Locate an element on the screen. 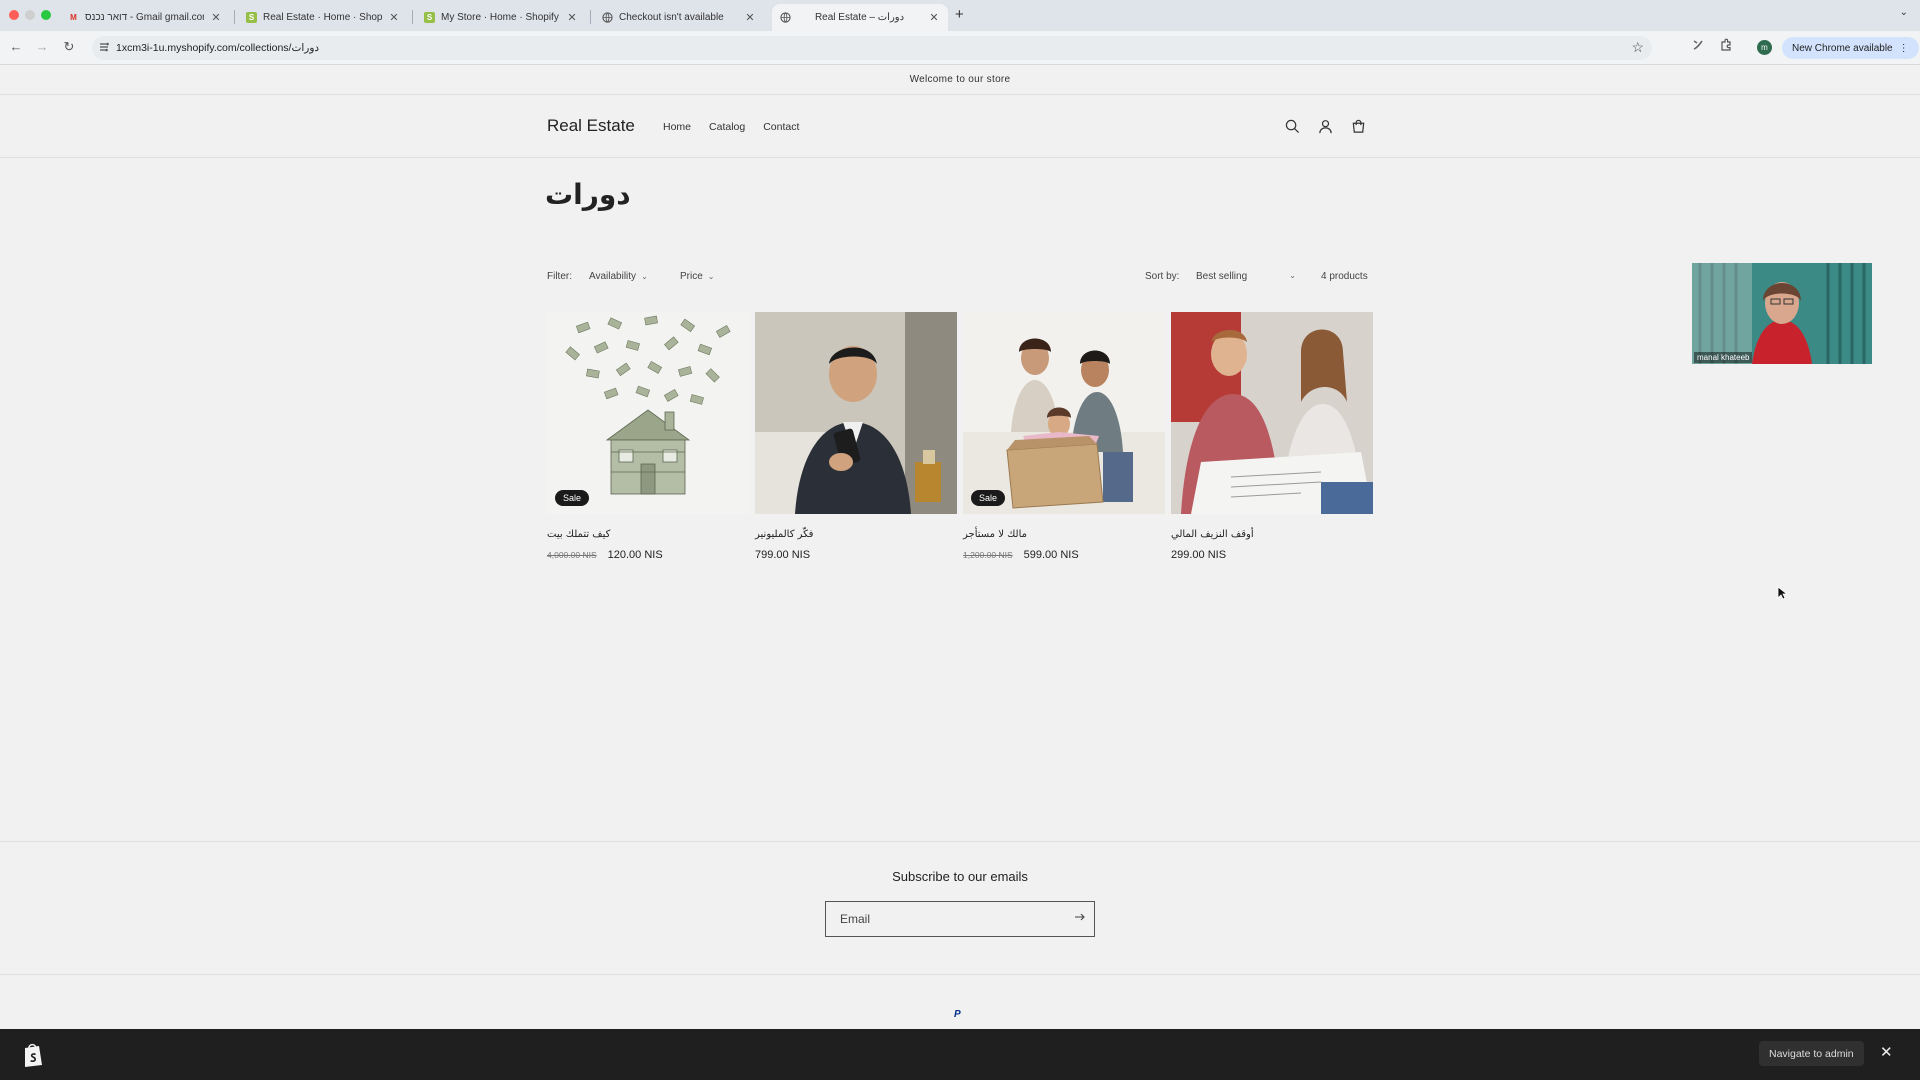 Image resolution: width=1920 pixels, height=1080 pixels. availability-filter: Availability ⌄ is located at coordinates (618, 276).